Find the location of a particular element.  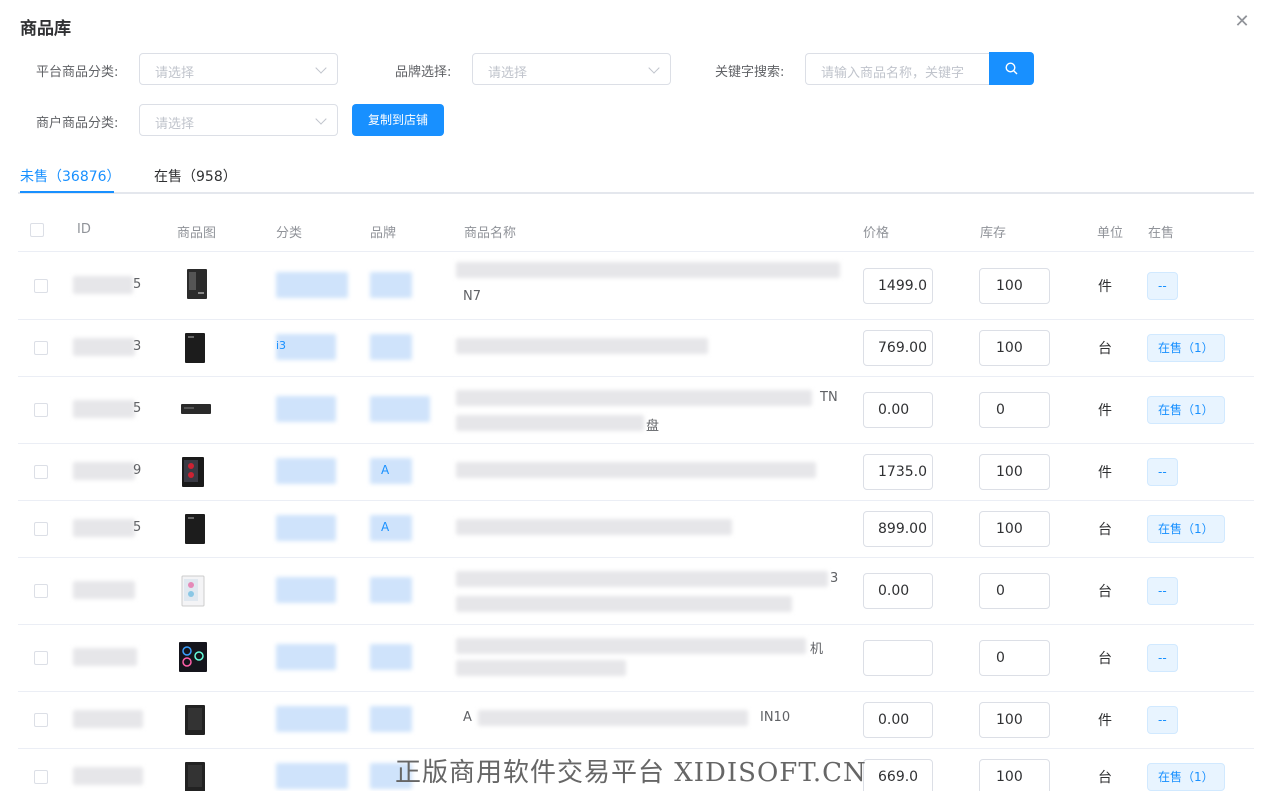

search-icon is located at coordinates (1011, 68).